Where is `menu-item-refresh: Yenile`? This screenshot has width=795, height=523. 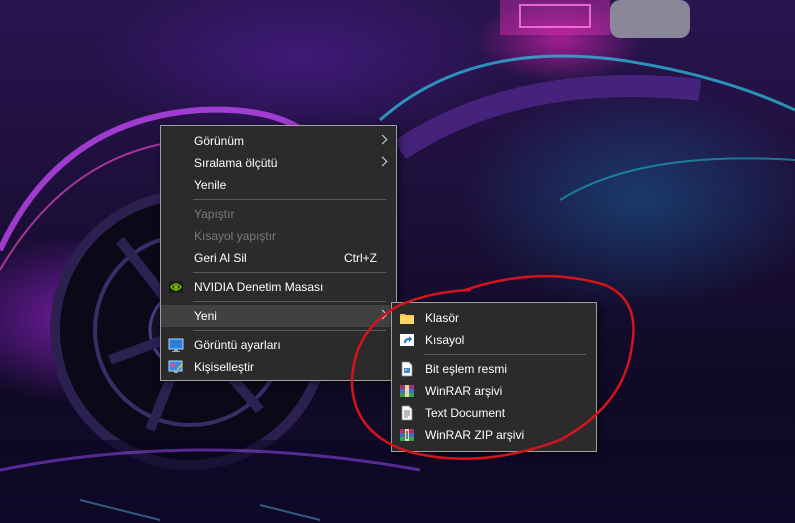 menu-item-refresh: Yenile is located at coordinates (278, 185).